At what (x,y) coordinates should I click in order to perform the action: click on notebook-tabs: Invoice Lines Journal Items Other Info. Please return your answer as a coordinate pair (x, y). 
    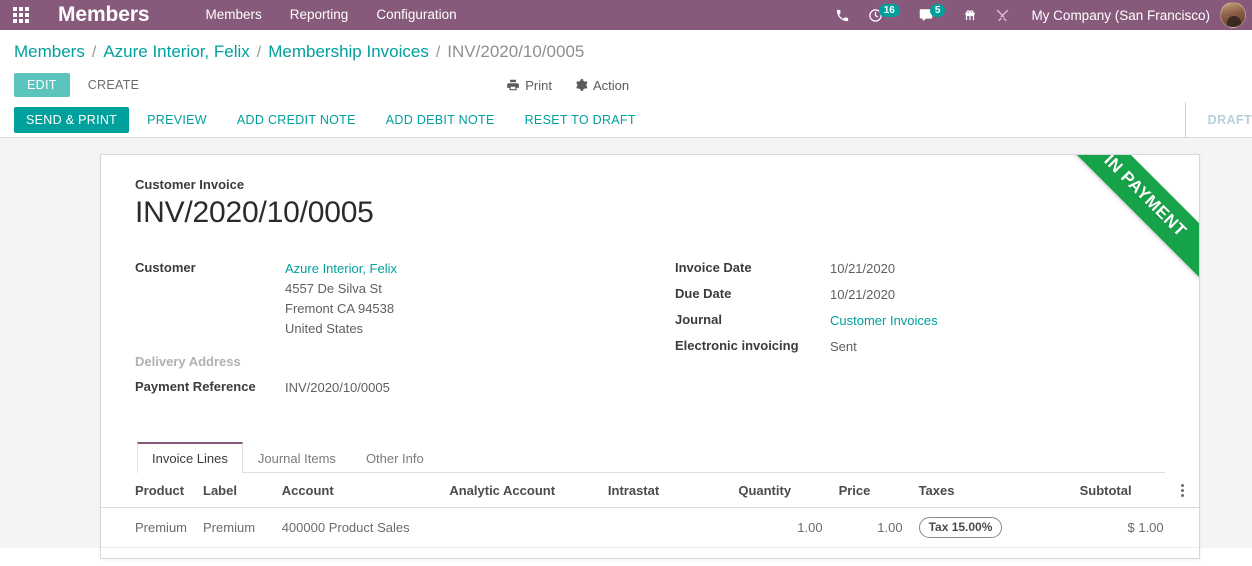
    Looking at the image, I should click on (651, 458).